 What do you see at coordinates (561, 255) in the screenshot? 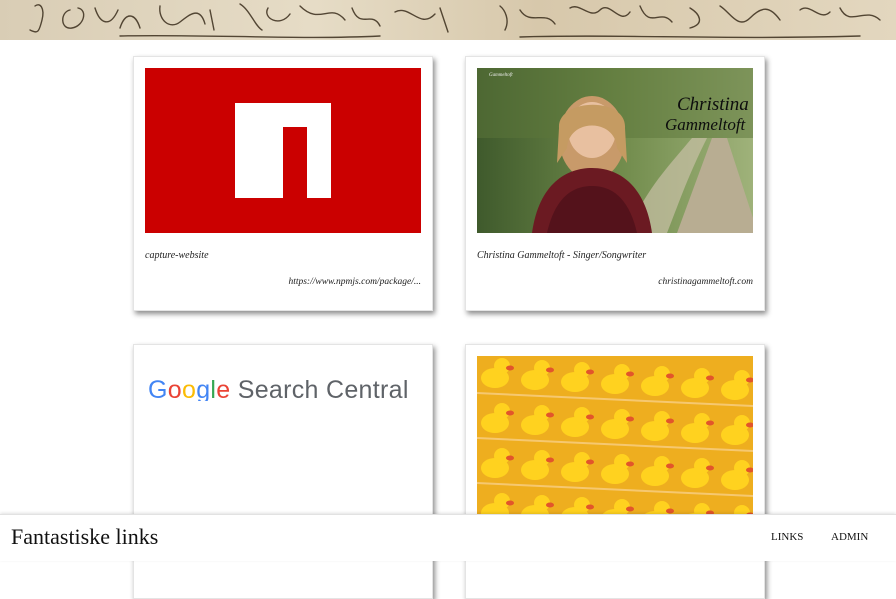
I see `card-title: Christina Gammeltoft - Singer/Songwriter` at bounding box center [561, 255].